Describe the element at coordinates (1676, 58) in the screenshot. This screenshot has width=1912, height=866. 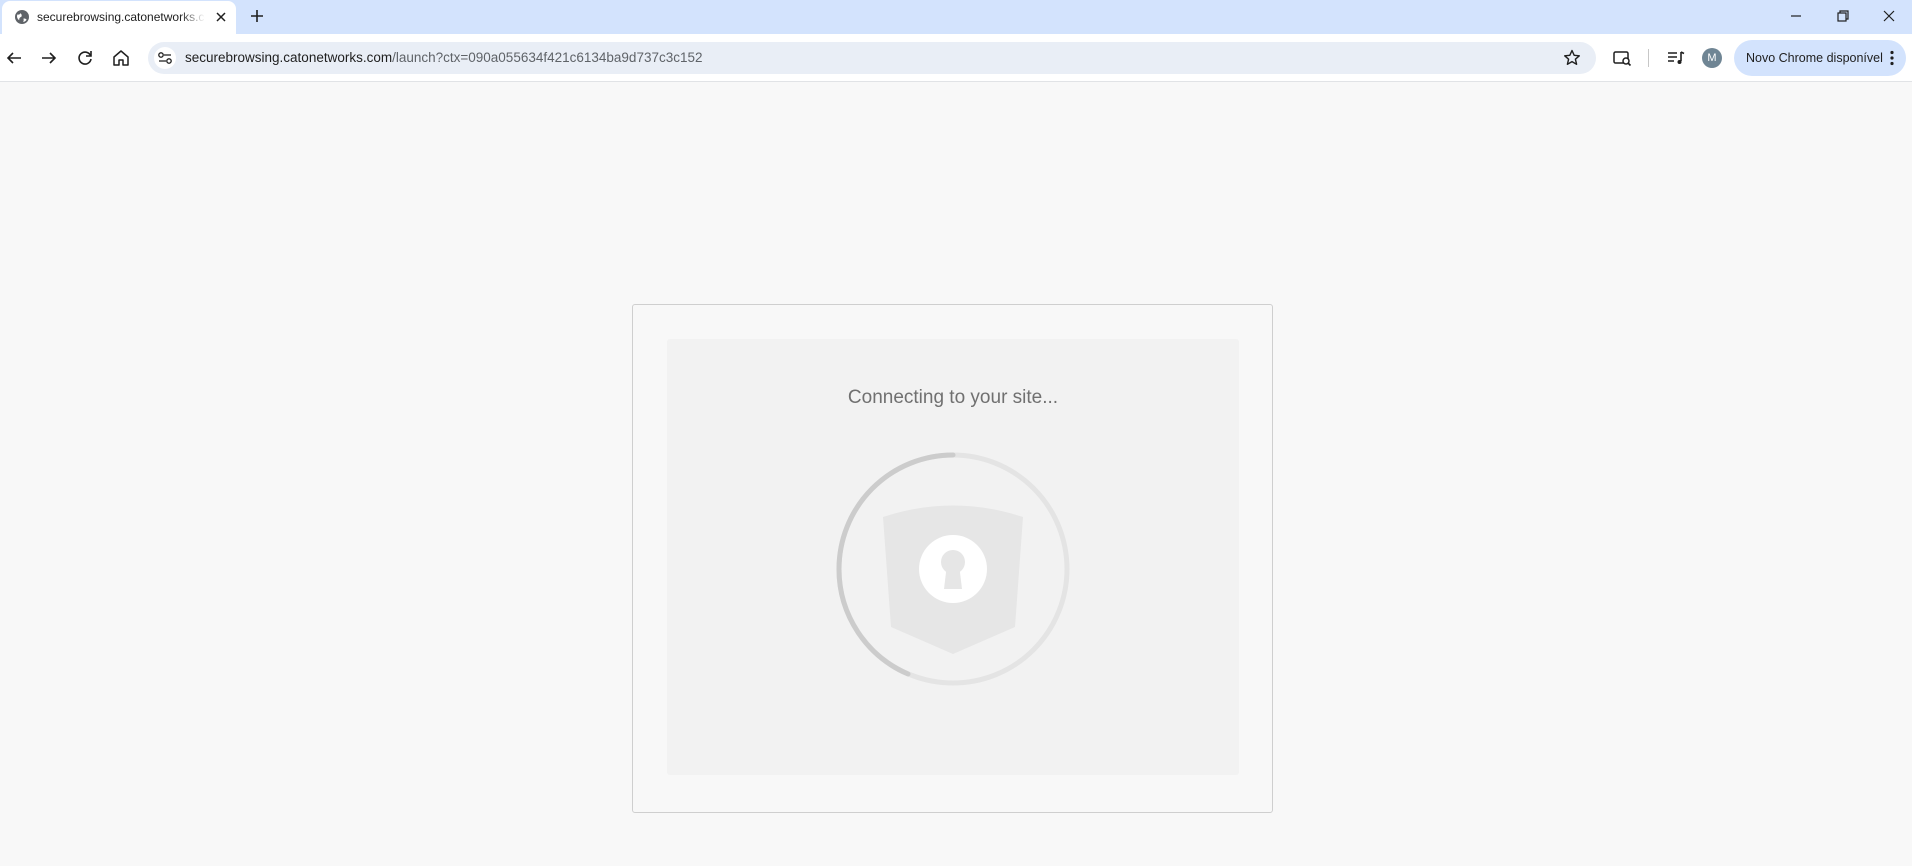
I see `media-controls-icon` at that location.